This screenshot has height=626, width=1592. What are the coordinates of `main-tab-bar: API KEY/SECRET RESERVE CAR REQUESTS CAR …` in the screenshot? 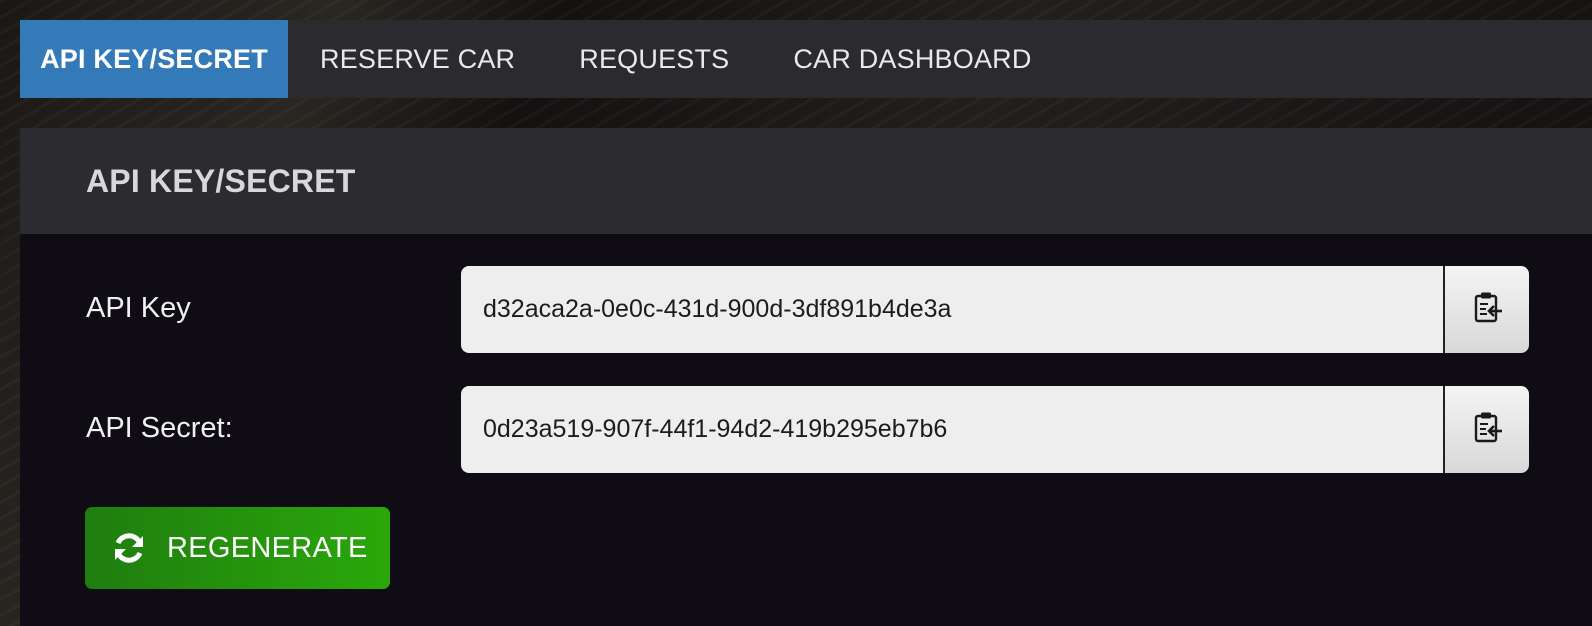 It's located at (806, 59).